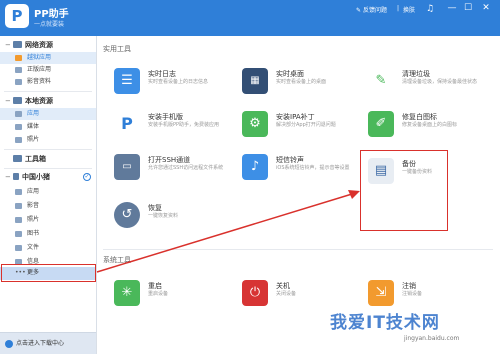 Image resolution: width=500 pixels, height=354 pixels. Describe the element at coordinates (51, 14) in the screenshot. I see `app-title: PP助手` at that location.